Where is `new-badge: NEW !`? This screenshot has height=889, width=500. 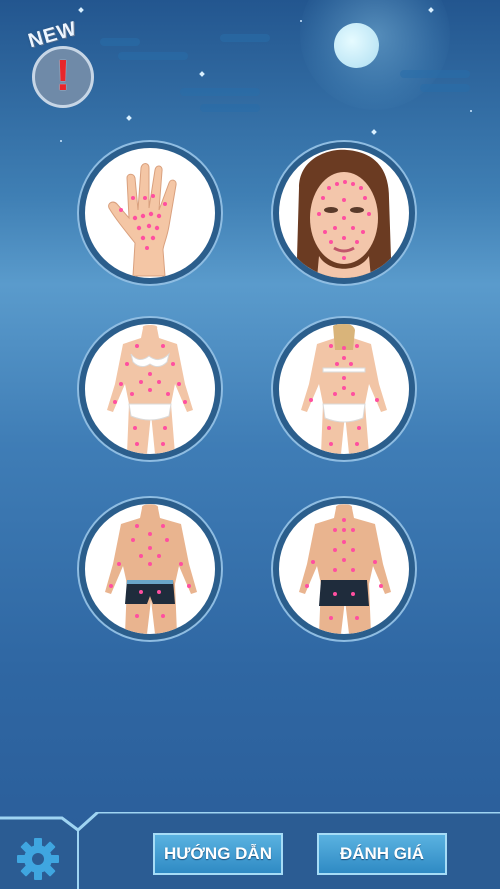
new-badge: NEW ! is located at coordinates (65, 66).